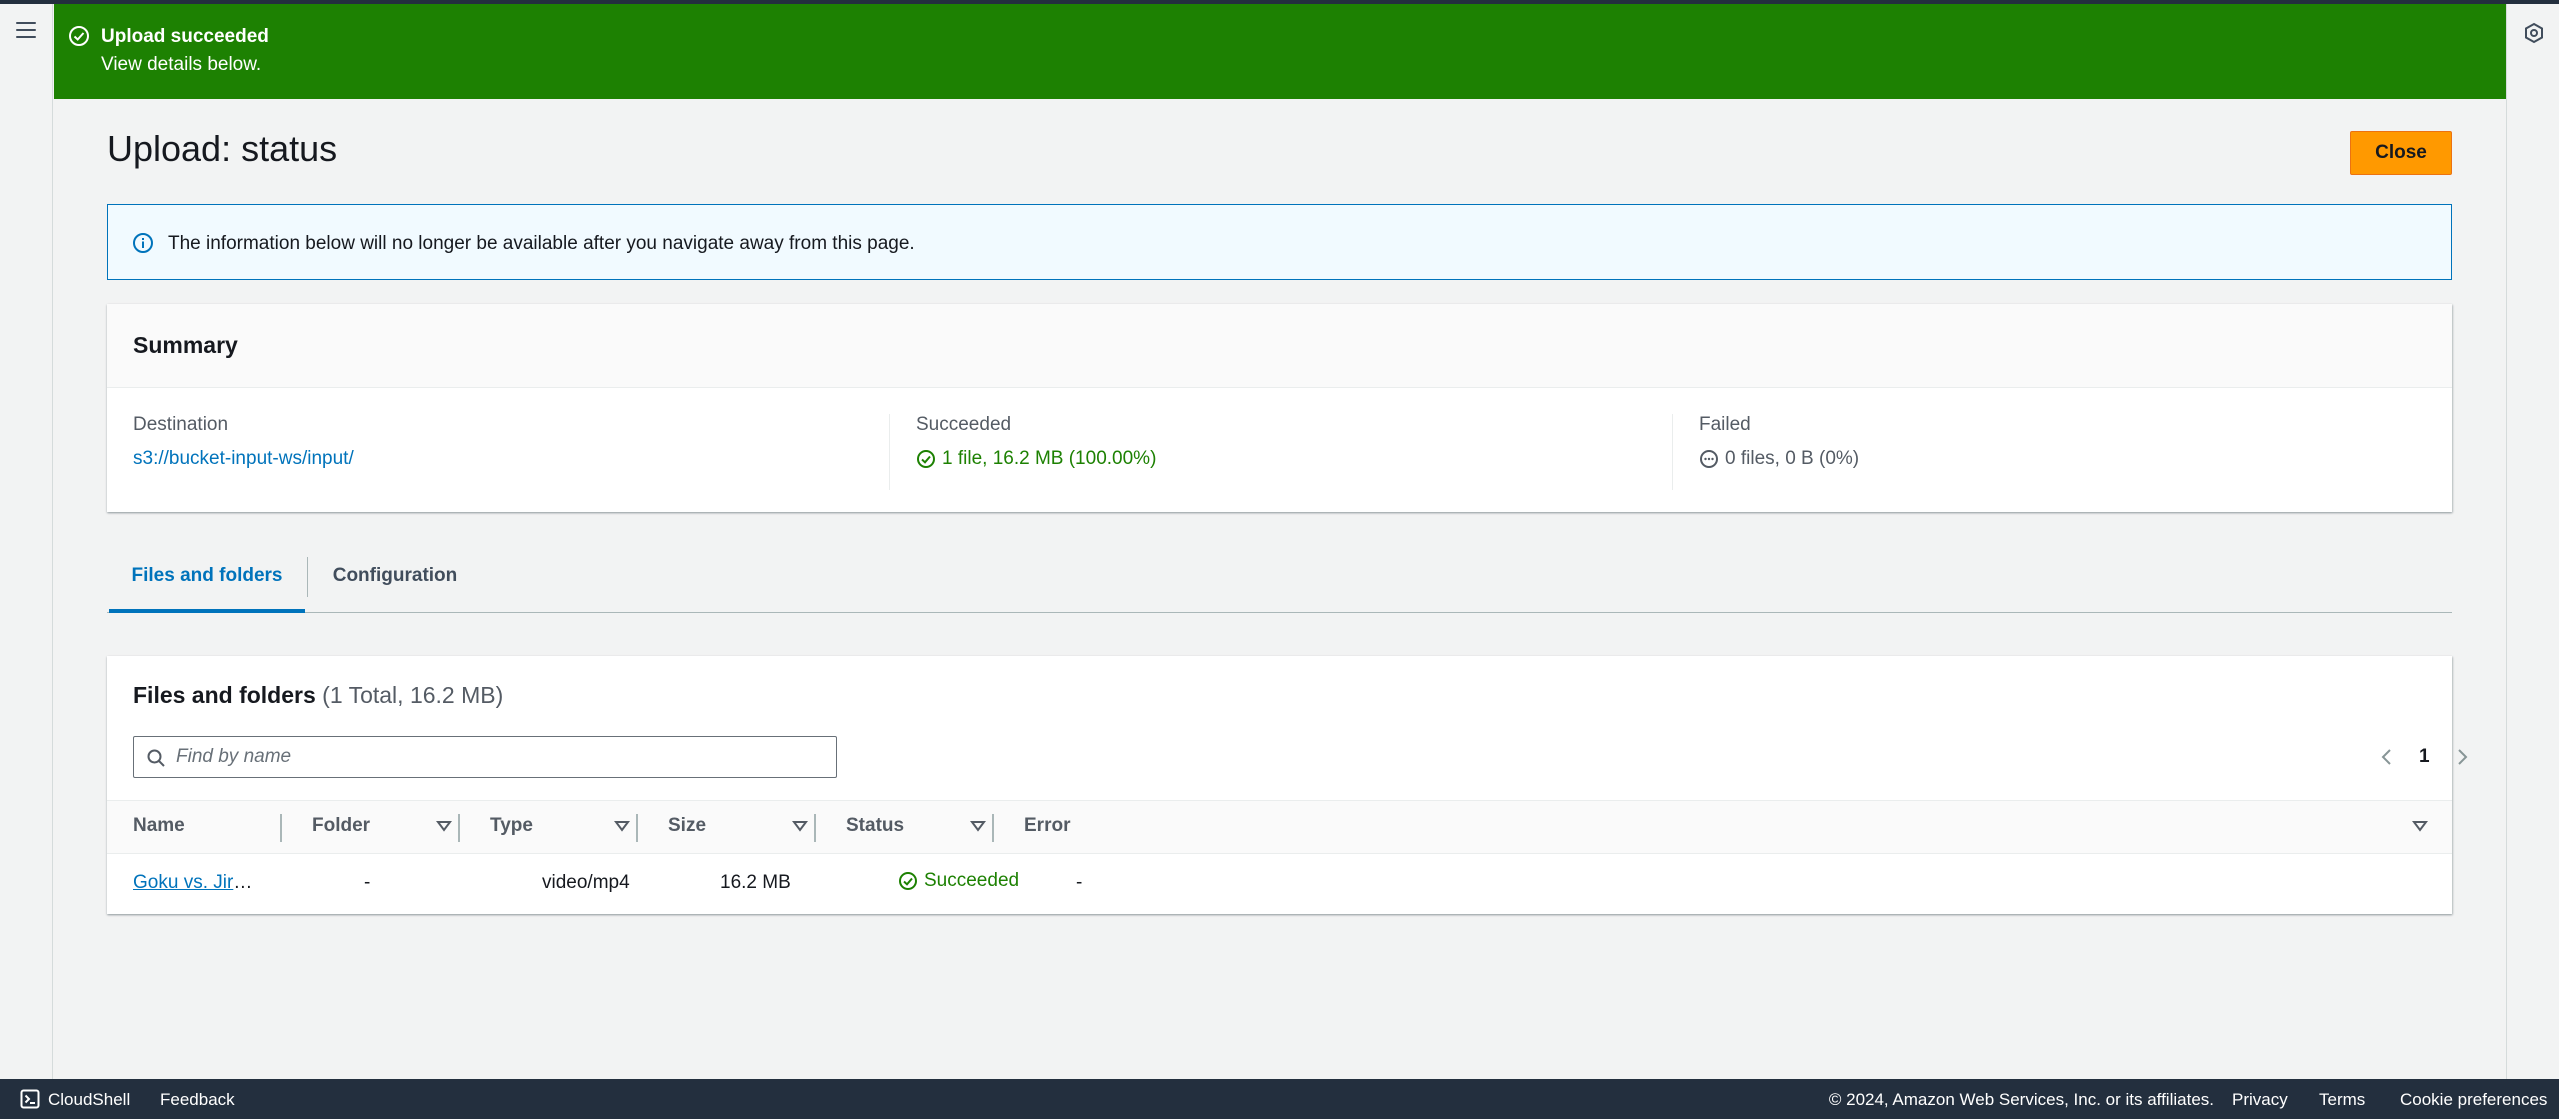 The width and height of the screenshot is (2559, 1119). Describe the element at coordinates (503, 452) in the screenshot. I see `summary-destination: Destination s3://bucket-input-ws/input/` at that location.